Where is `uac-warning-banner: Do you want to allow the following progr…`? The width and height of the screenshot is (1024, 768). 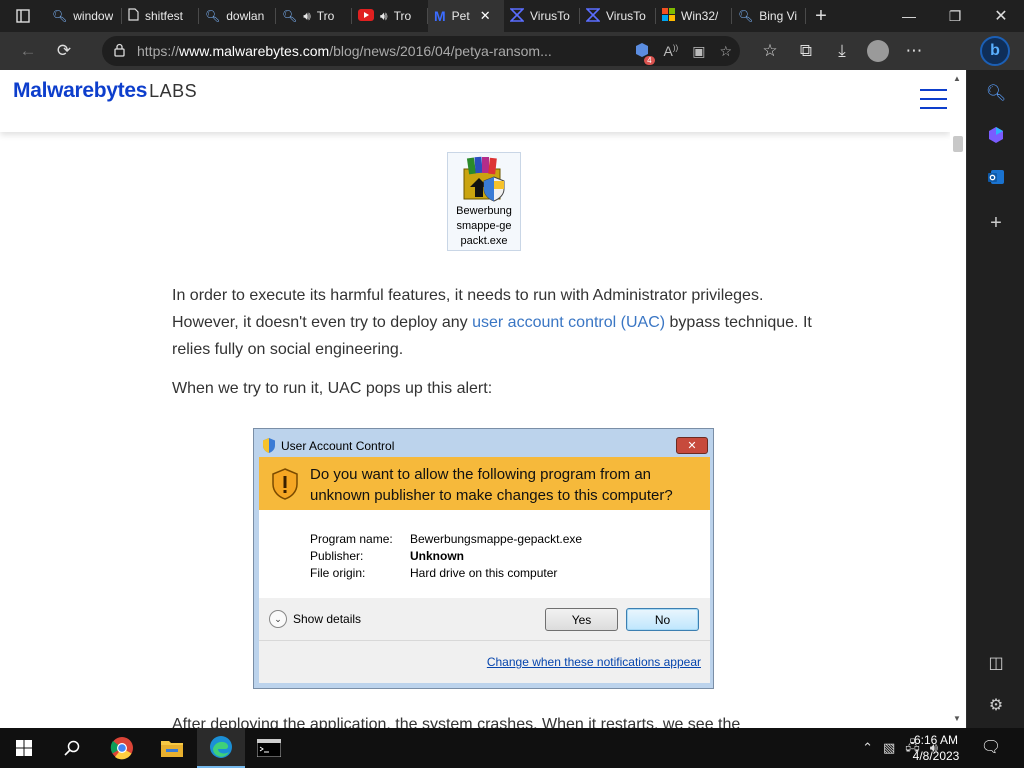 uac-warning-banner: Do you want to allow the following progr… is located at coordinates (484, 483).